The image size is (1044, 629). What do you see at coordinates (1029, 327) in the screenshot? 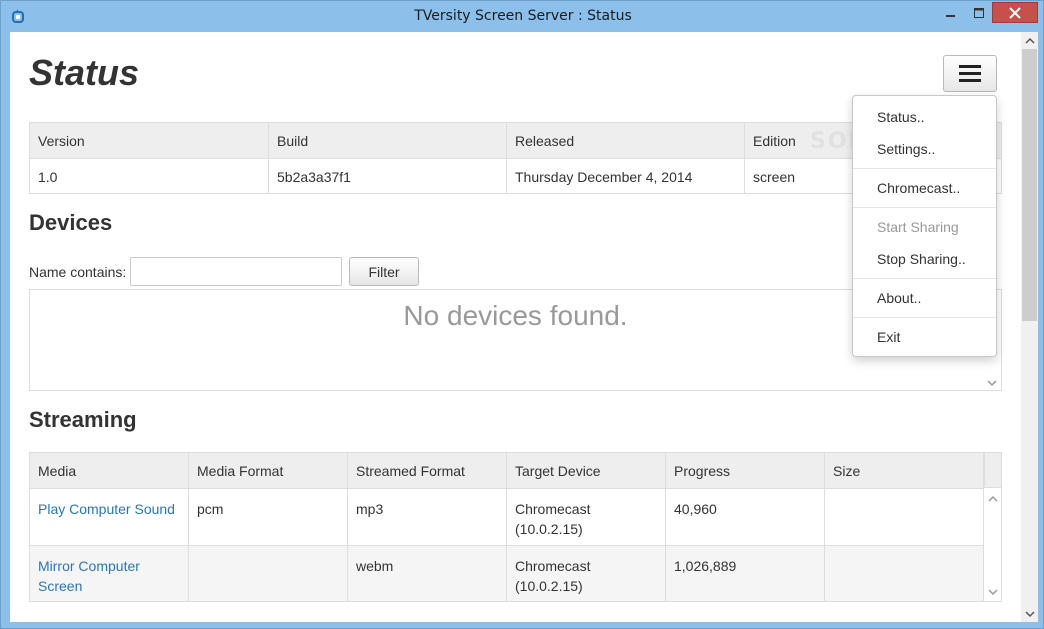
I see `window-vertical-scrollbar` at bounding box center [1029, 327].